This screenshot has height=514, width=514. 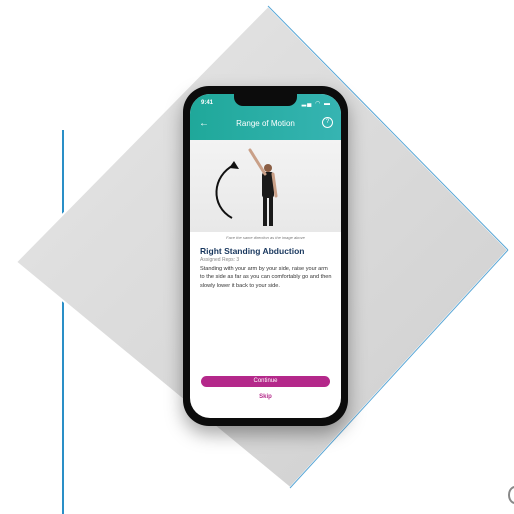 What do you see at coordinates (265, 123) in the screenshot?
I see `page-title: Range of Motion` at bounding box center [265, 123].